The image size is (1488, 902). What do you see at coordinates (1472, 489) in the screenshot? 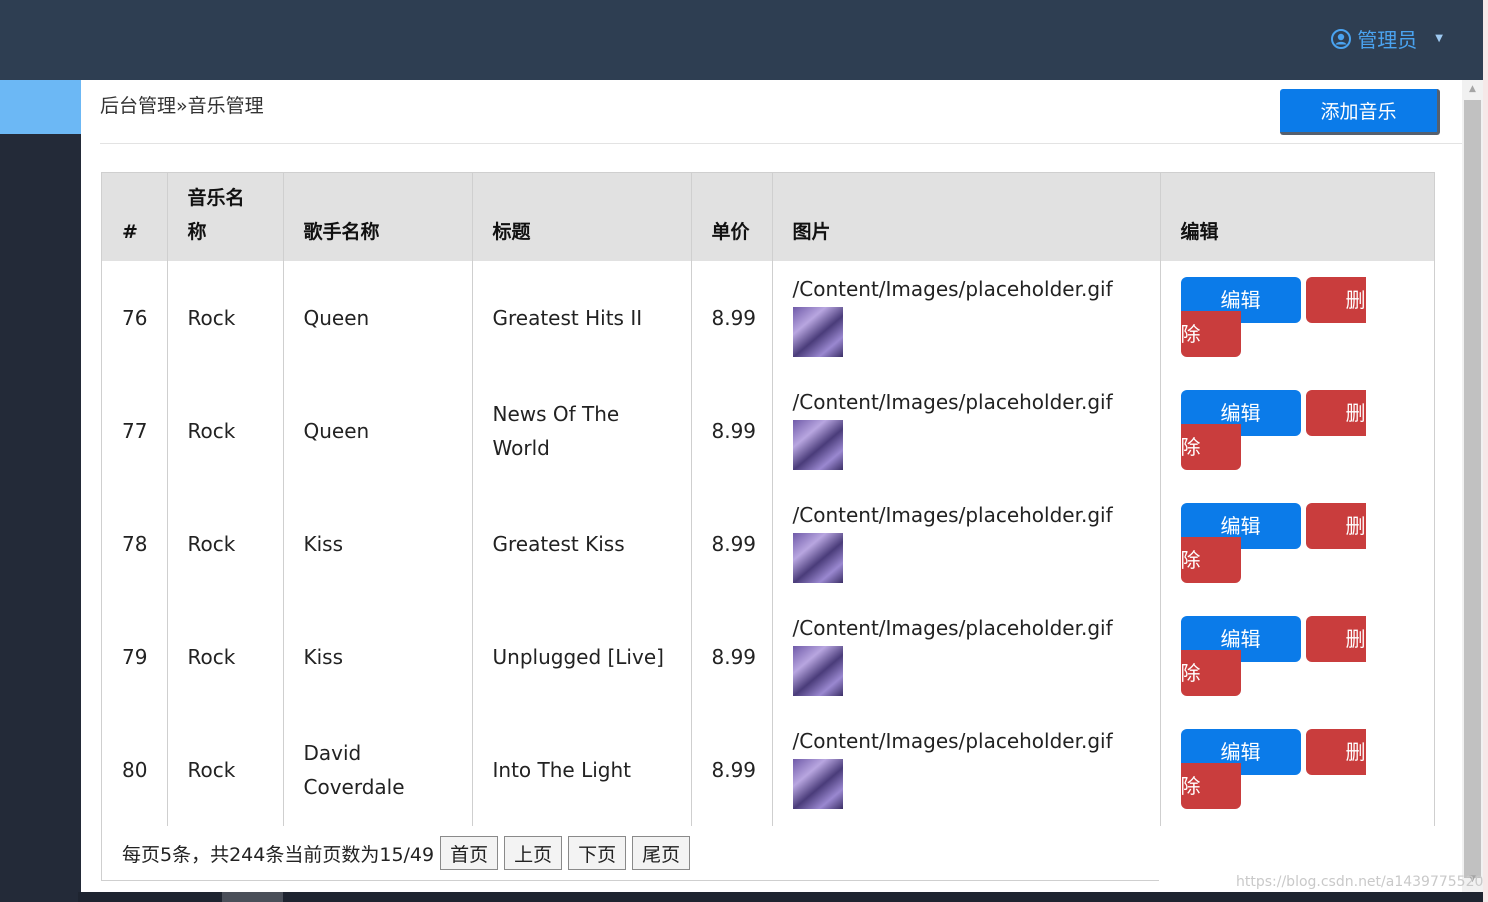
I see `scroll-thumb` at bounding box center [1472, 489].